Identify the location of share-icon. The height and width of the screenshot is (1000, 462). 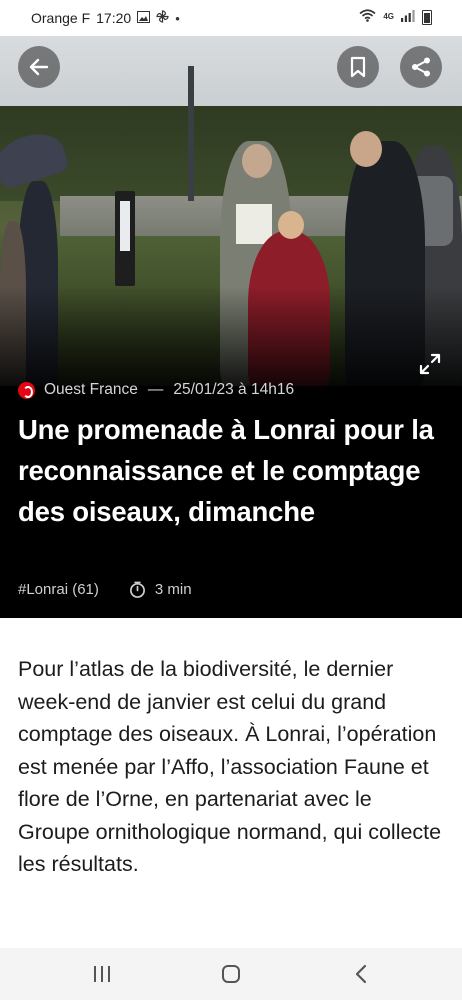
(421, 67).